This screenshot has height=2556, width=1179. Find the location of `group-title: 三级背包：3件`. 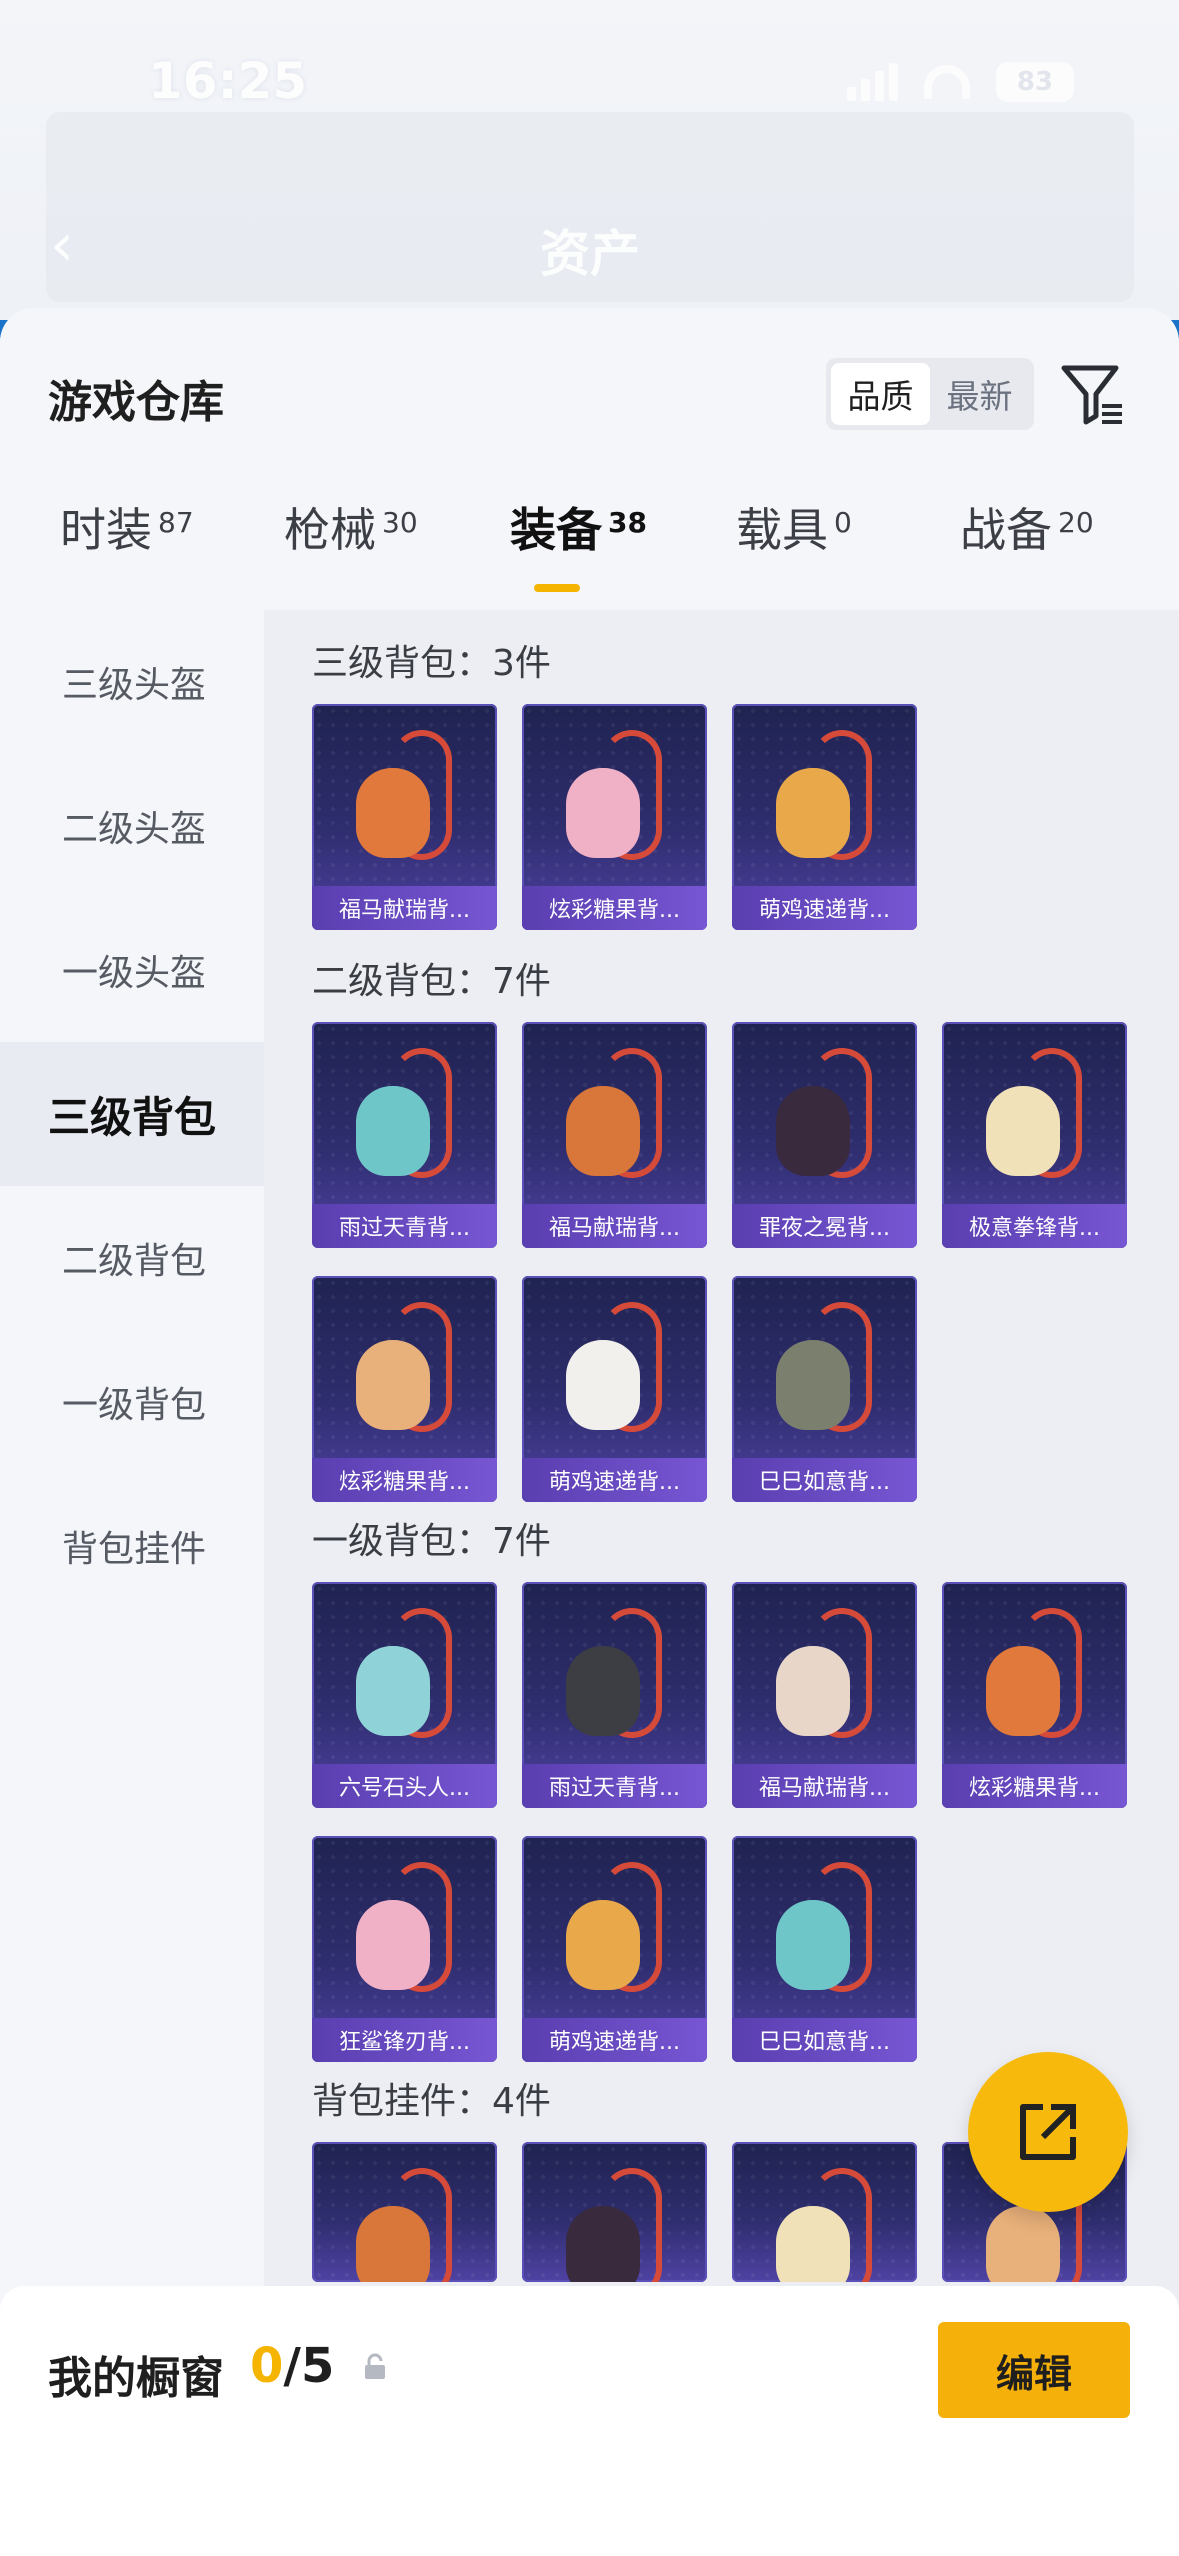

group-title: 三级背包：3件 is located at coordinates (431, 663).